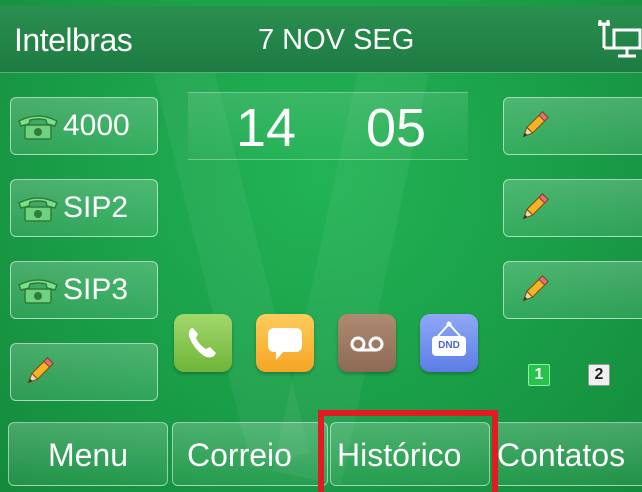 The height and width of the screenshot is (492, 642). I want to click on softkey-contatos: Contatos, so click(567, 454).